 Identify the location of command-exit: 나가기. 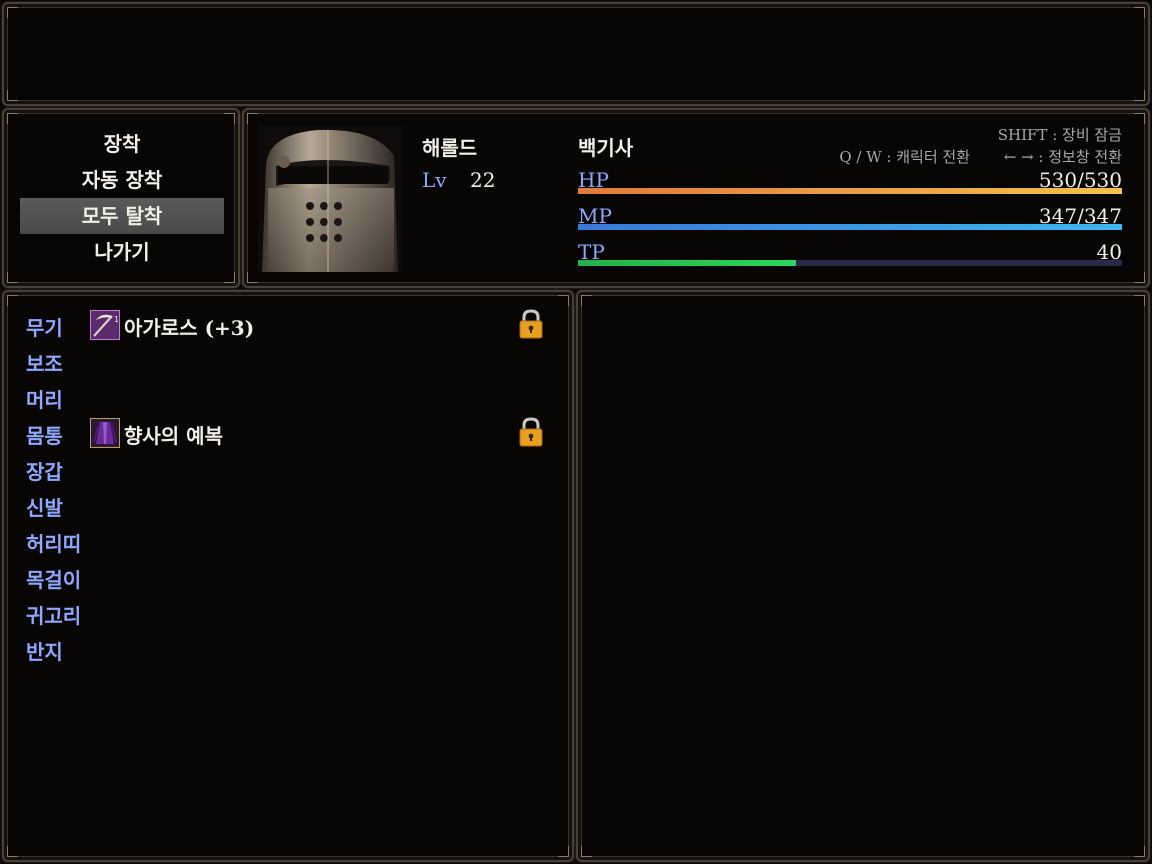
(122, 252).